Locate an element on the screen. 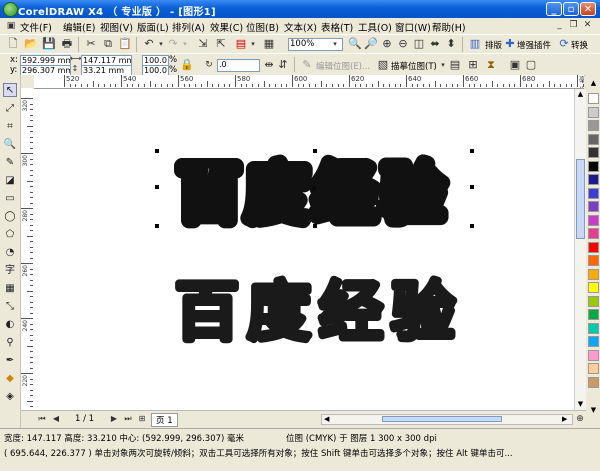  eyedropper-tool-icon: ⚲ is located at coordinates (10, 343).